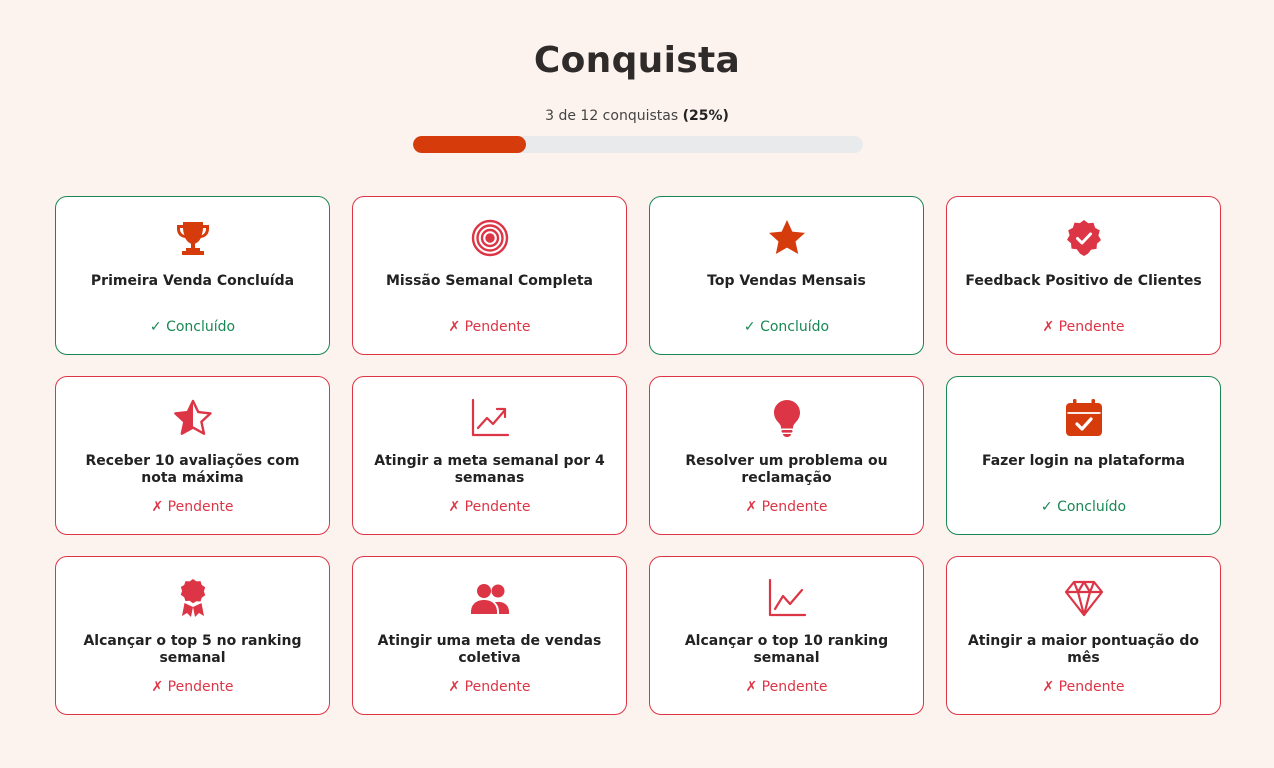 This screenshot has height=768, width=1274. Describe the element at coordinates (192, 281) in the screenshot. I see `achievement-title: Primeira Venda Concluída` at that location.